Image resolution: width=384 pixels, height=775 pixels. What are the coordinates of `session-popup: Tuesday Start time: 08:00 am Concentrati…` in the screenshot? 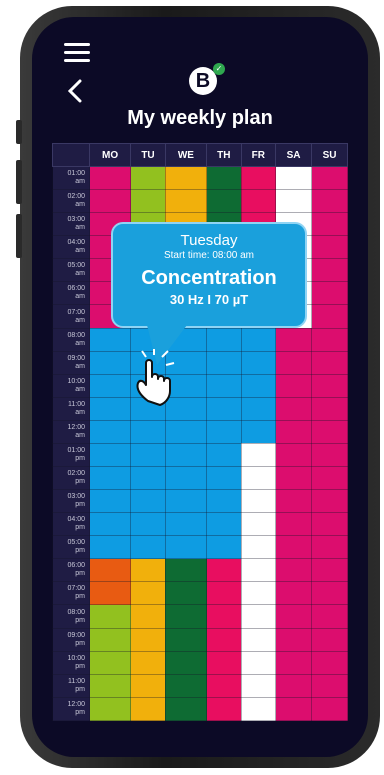 It's located at (209, 275).